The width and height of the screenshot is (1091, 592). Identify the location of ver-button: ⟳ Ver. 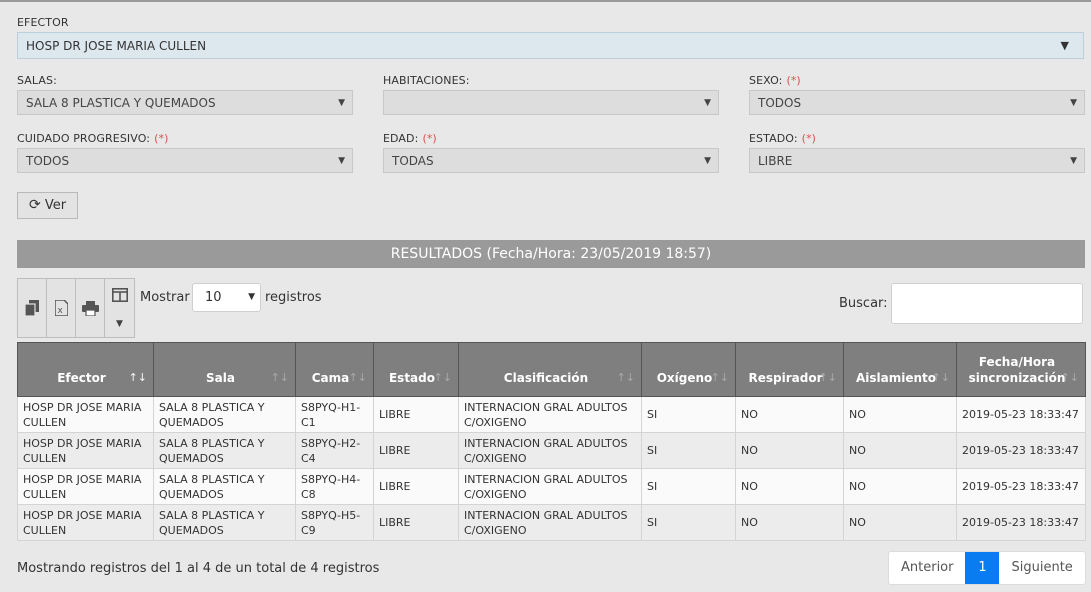
(47, 205).